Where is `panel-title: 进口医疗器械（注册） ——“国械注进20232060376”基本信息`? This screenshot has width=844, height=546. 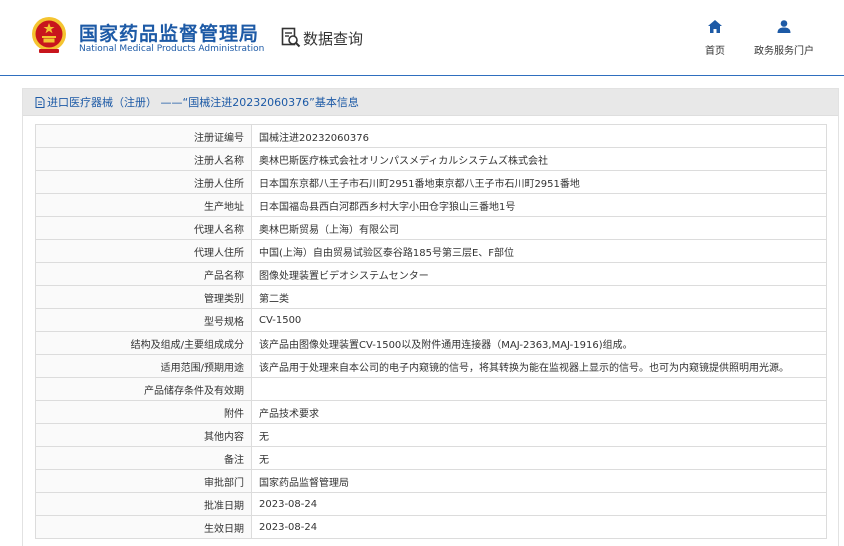
panel-title: 进口医疗器械（注册） ——“国械注进20232060376”基本信息 is located at coordinates (430, 102).